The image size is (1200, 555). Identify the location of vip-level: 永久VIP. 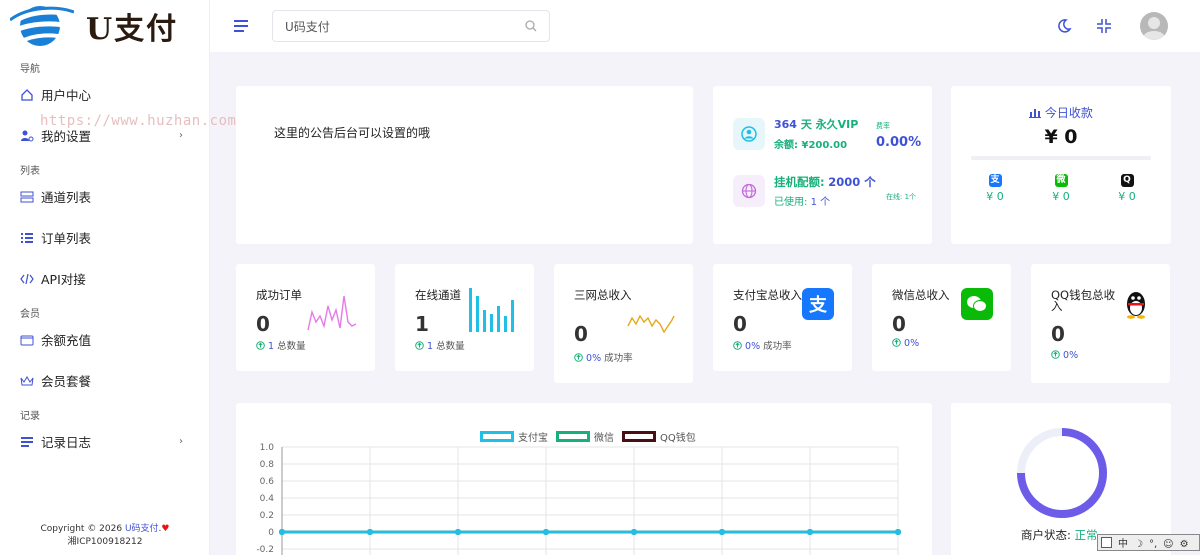
(837, 124).